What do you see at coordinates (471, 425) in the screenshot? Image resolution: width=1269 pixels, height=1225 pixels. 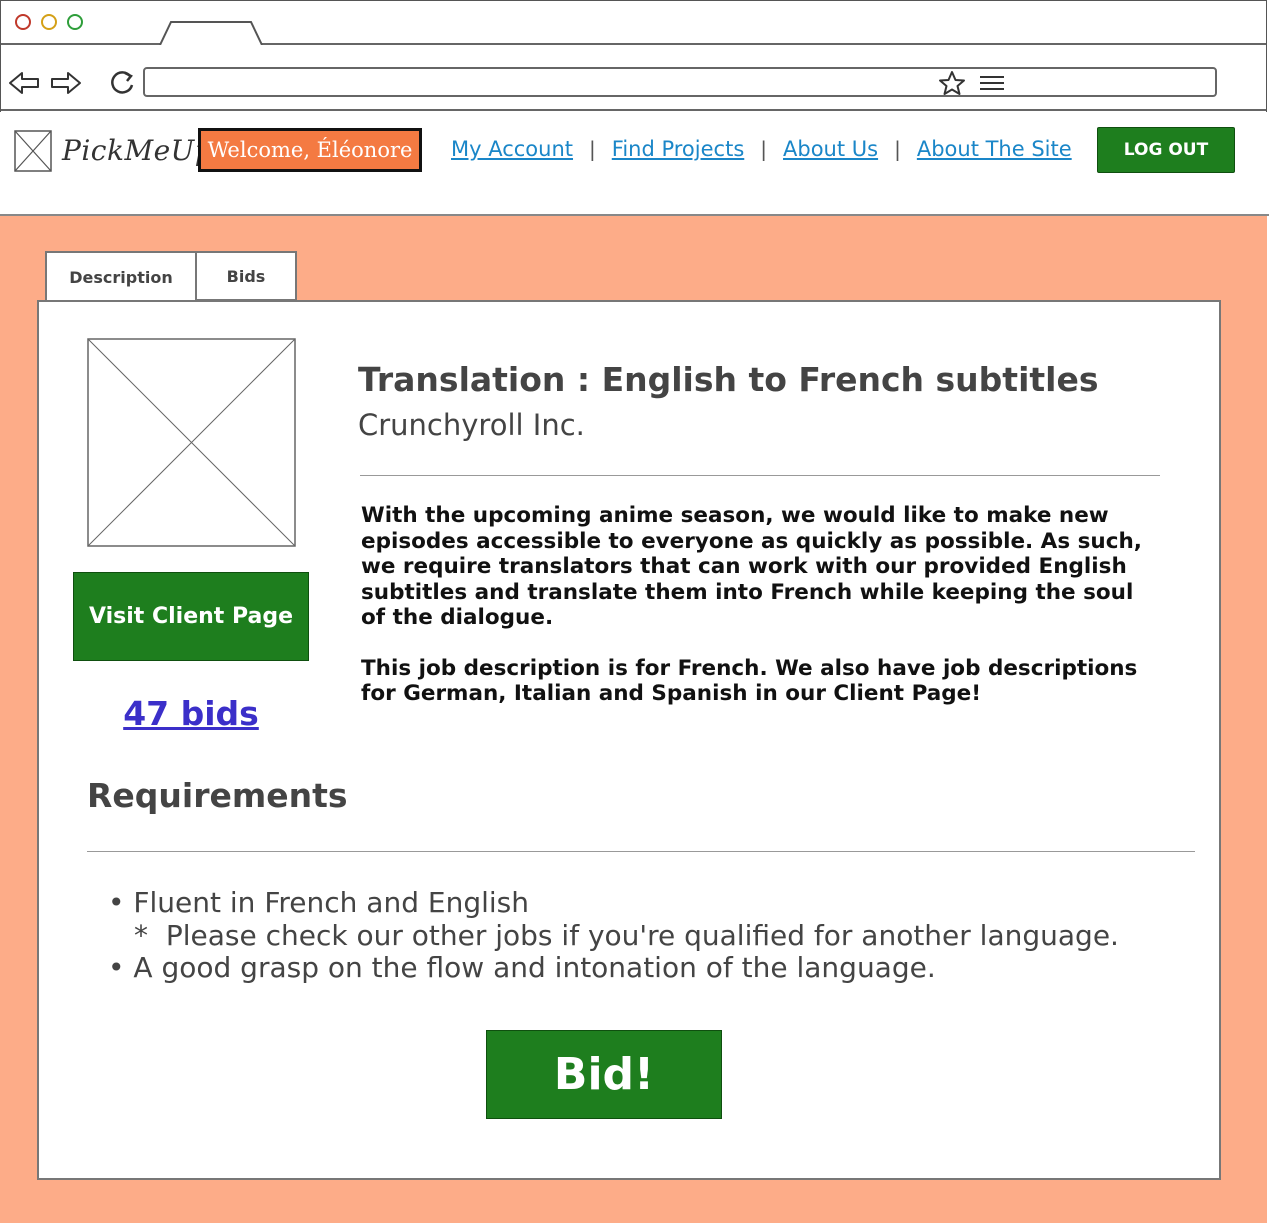 I see `company-name: Crunchyroll Inc.` at bounding box center [471, 425].